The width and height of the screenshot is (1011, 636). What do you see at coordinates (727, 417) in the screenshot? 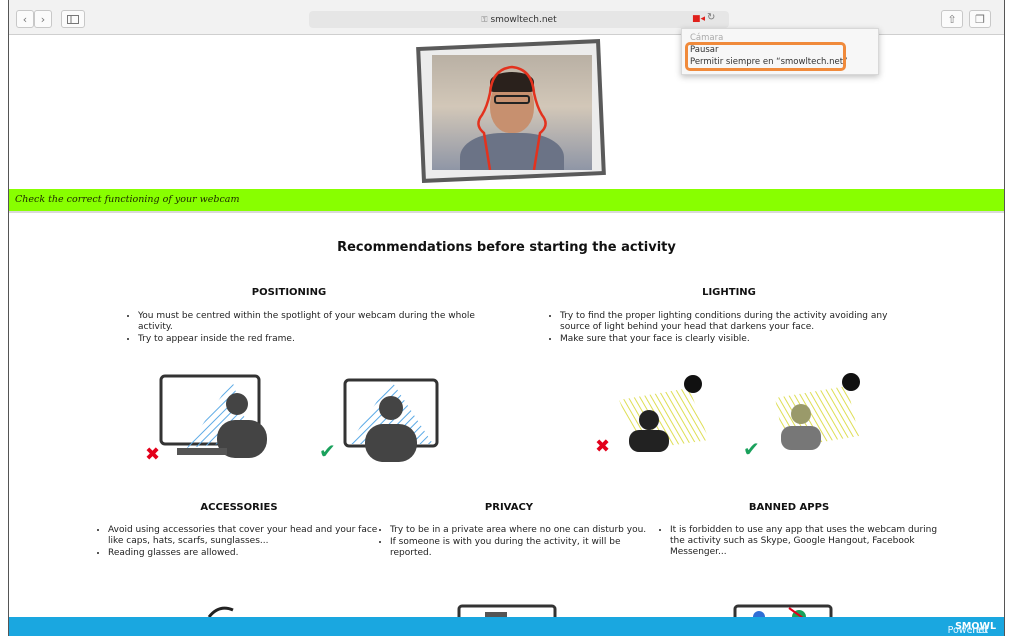
I see `lighting-illustration: ✖ ✔` at bounding box center [727, 417].